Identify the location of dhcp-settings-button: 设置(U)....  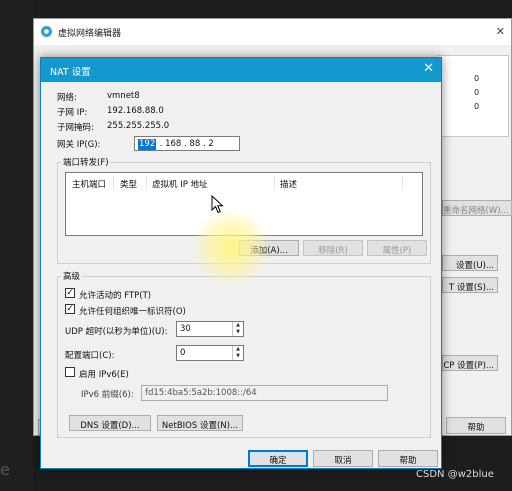
(470, 263).